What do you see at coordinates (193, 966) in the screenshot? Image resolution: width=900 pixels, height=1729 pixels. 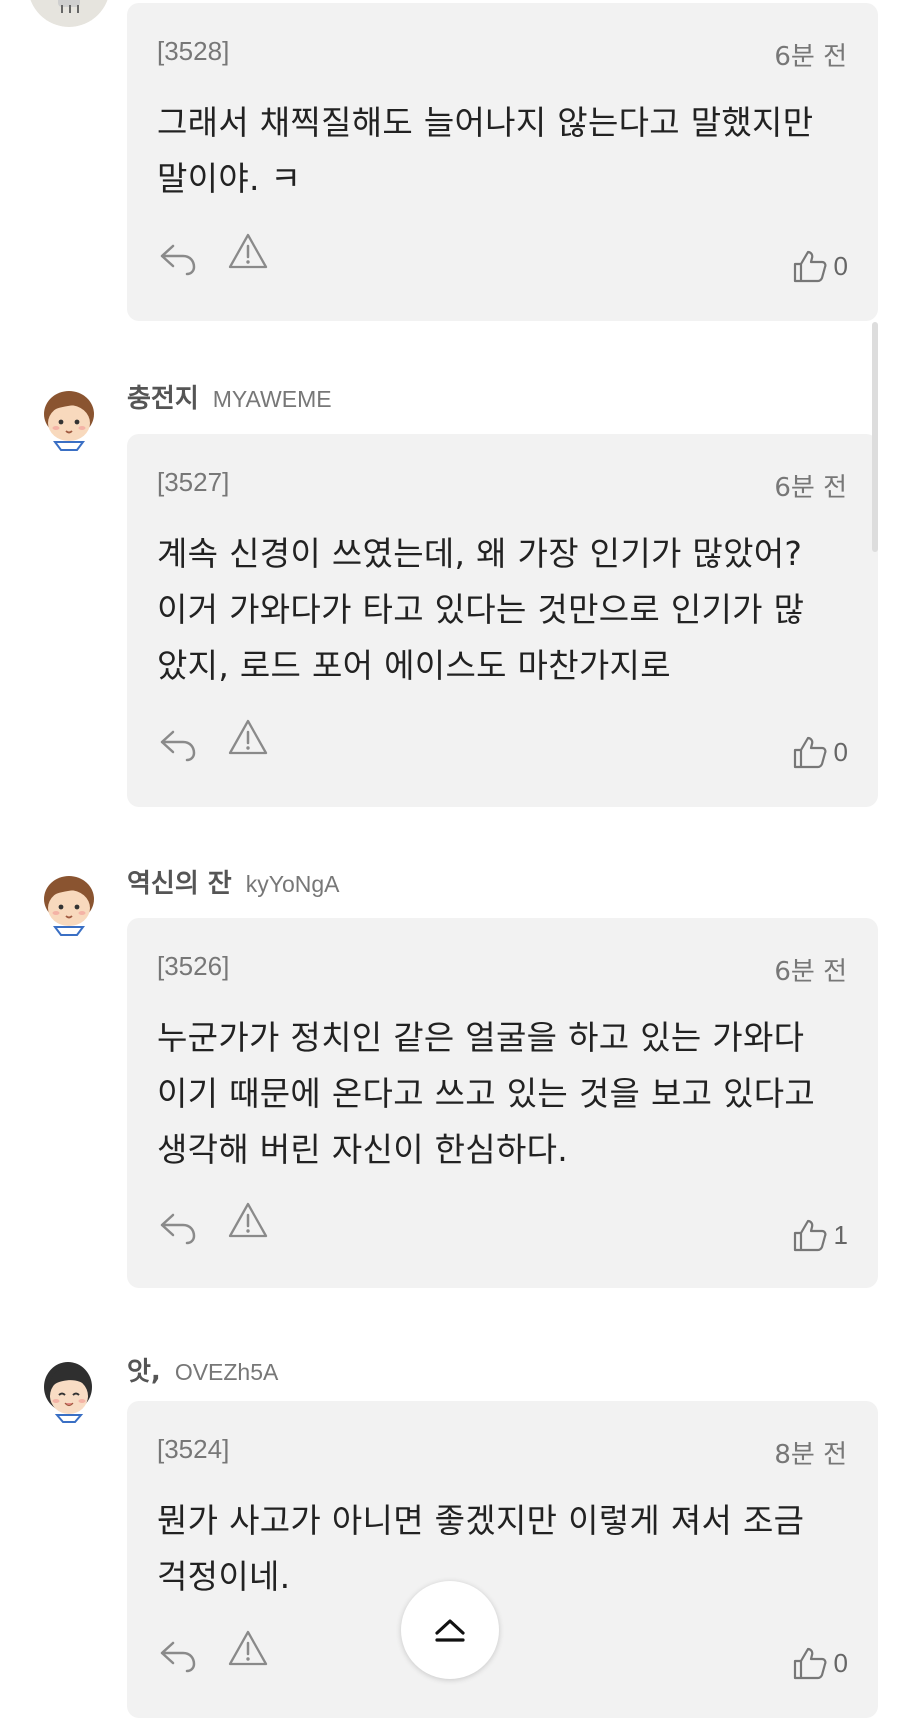 I see `comment-number: [3526]` at bounding box center [193, 966].